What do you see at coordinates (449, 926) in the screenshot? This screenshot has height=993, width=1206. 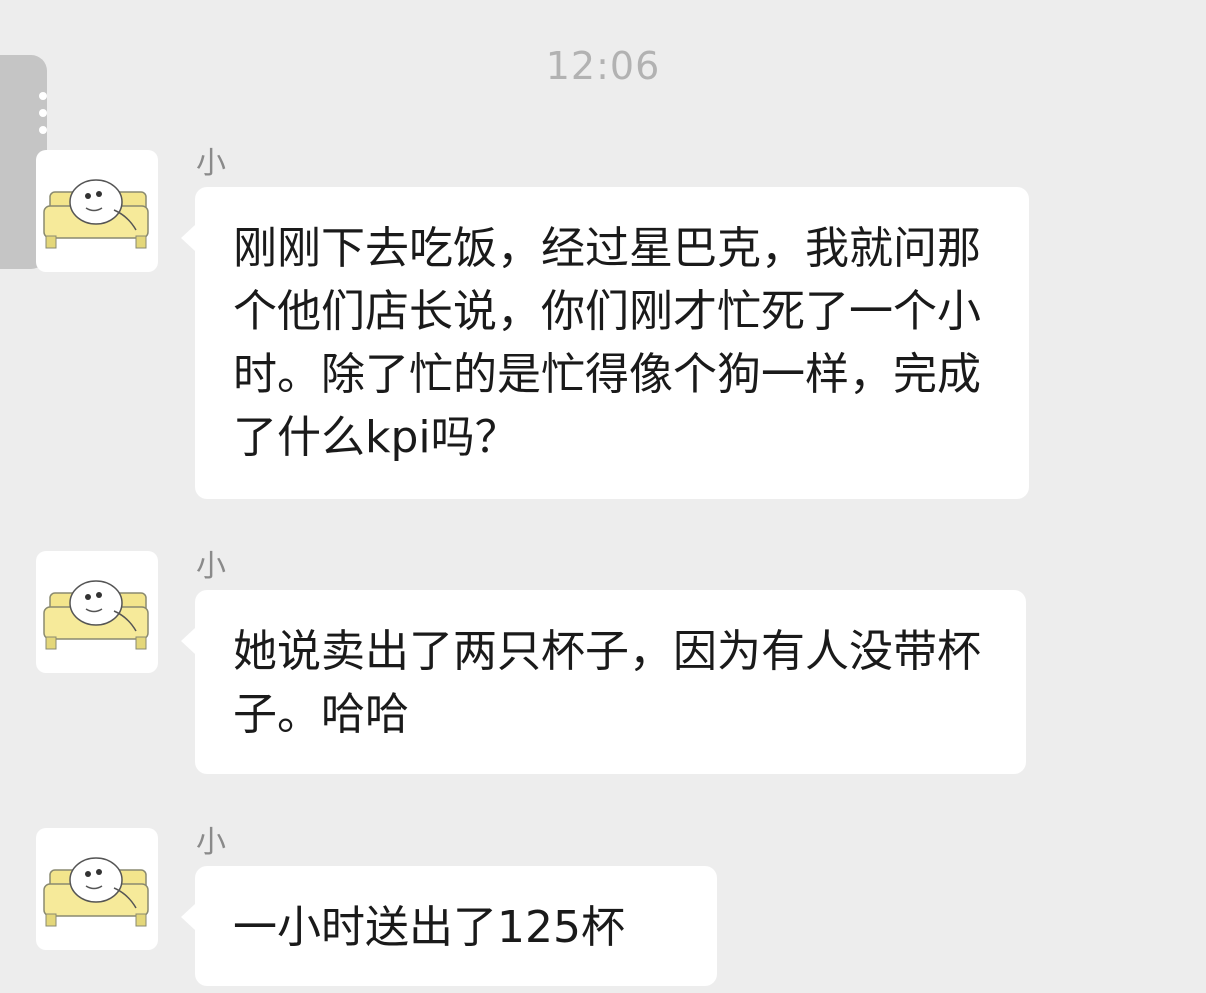 I see `message-bubble: 一小时送出了125杯` at bounding box center [449, 926].